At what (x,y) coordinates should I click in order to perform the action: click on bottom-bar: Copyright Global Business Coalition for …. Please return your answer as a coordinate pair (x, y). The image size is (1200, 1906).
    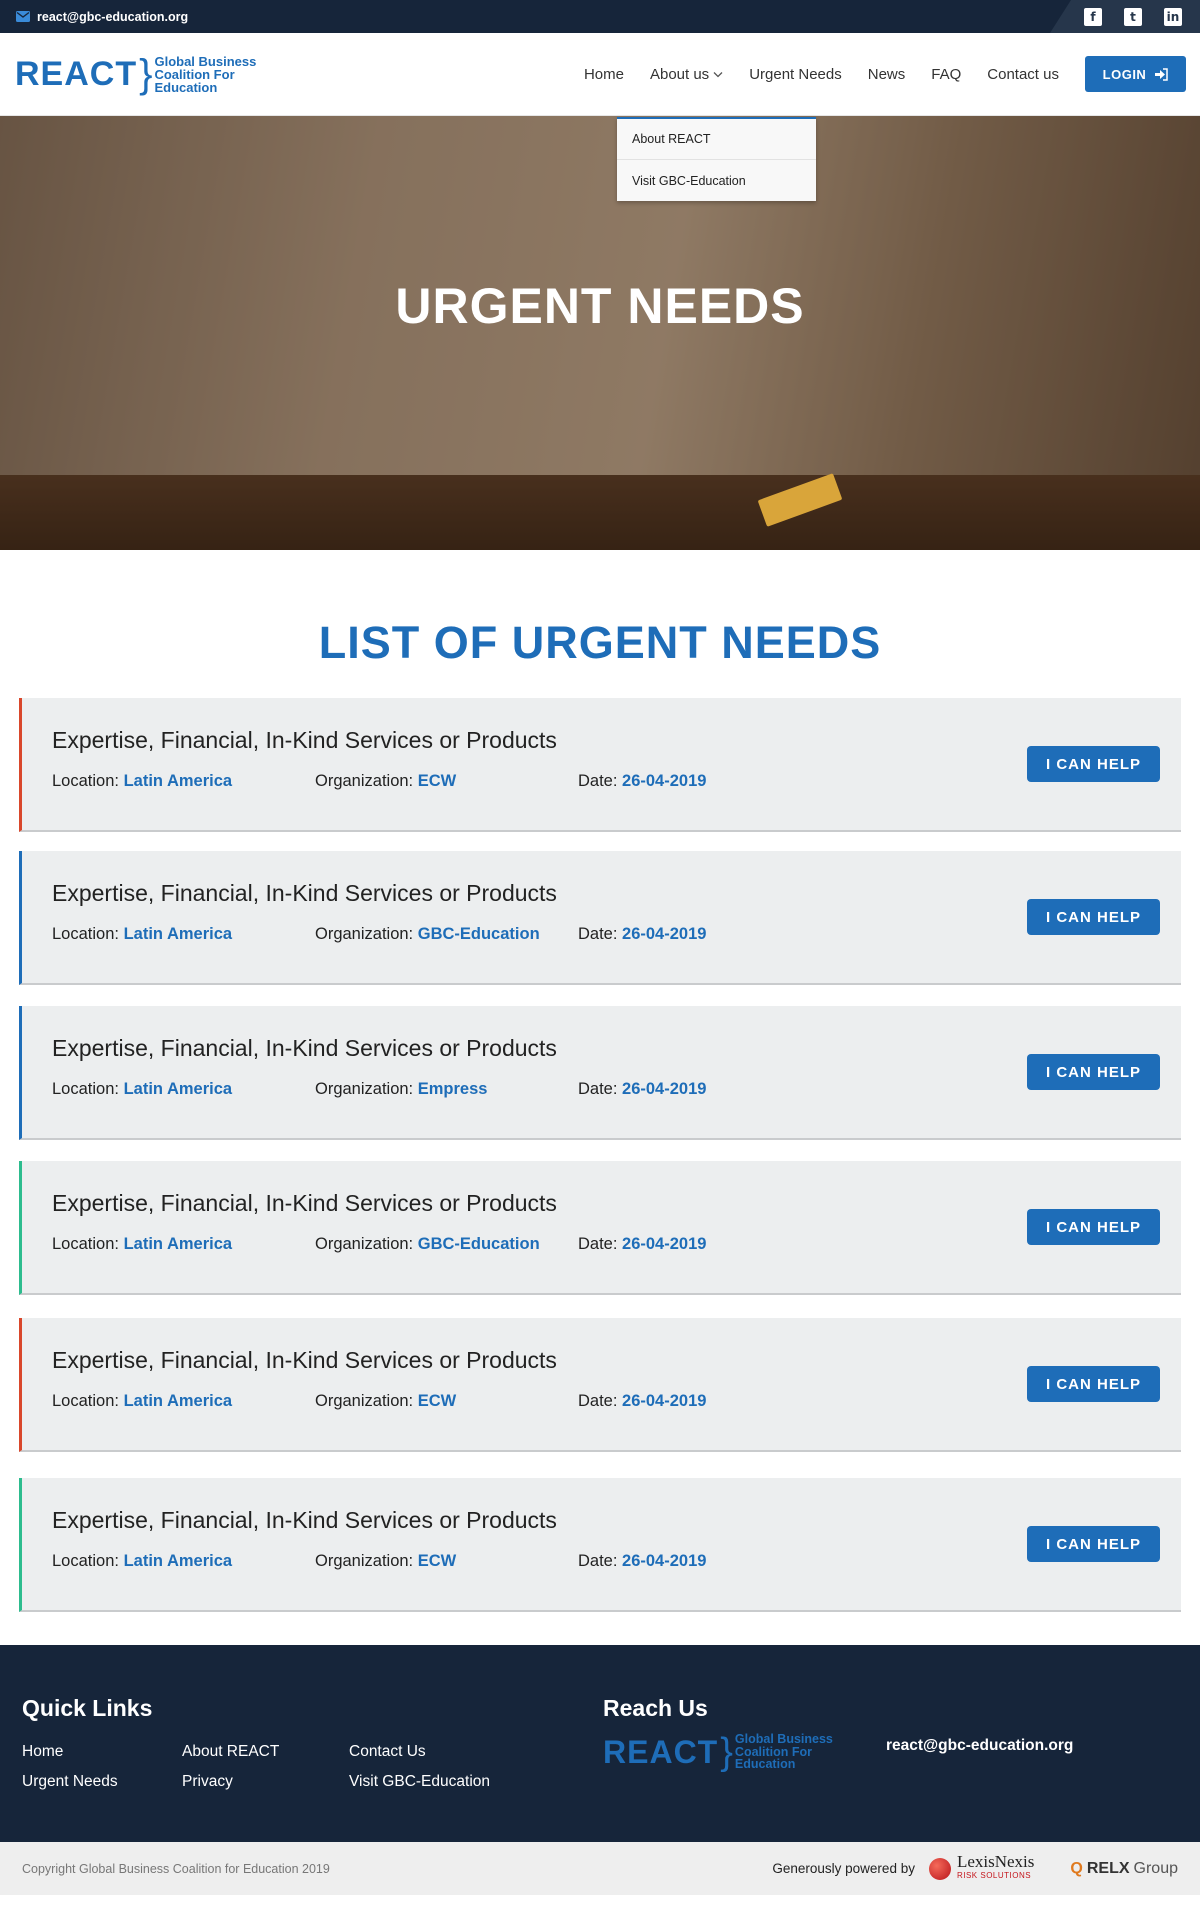
    Looking at the image, I should click on (600, 1868).